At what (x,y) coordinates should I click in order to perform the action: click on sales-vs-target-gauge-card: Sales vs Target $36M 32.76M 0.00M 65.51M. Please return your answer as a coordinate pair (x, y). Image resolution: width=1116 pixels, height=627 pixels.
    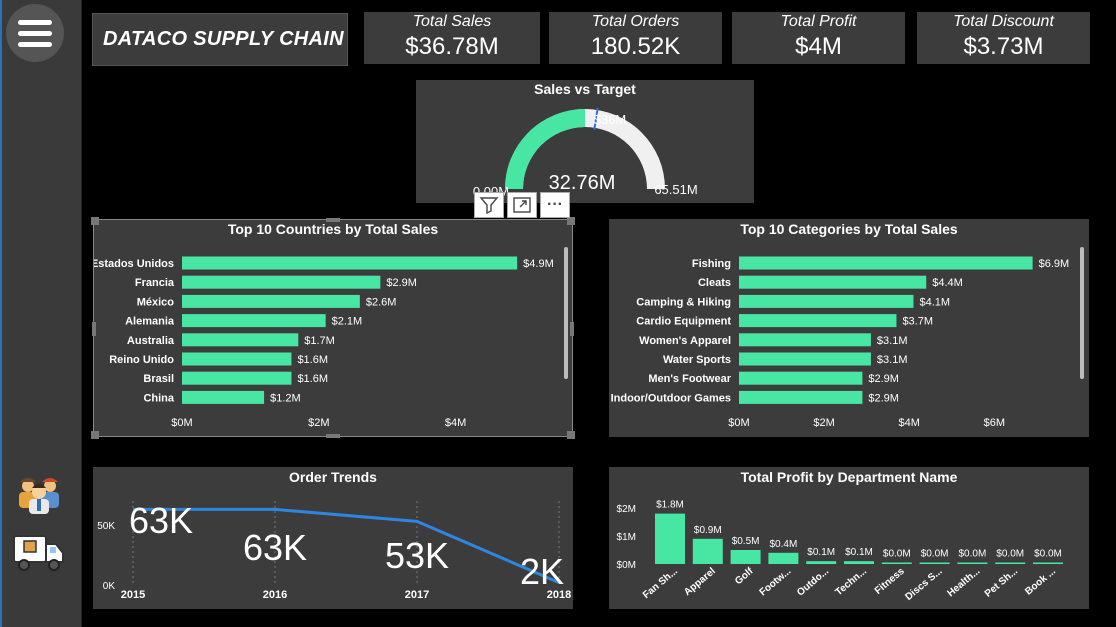
    Looking at the image, I should click on (585, 141).